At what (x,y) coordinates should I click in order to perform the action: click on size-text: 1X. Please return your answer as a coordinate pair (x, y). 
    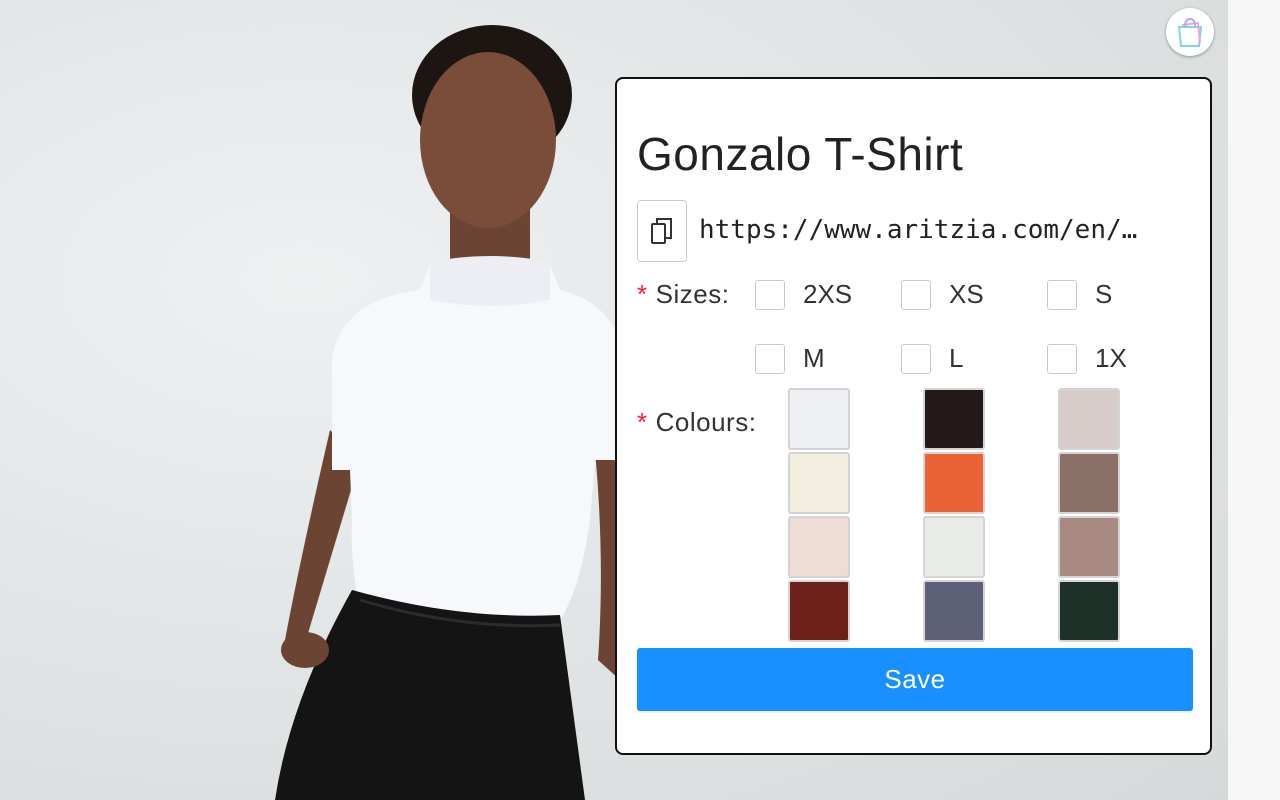
    Looking at the image, I should click on (1111, 358).